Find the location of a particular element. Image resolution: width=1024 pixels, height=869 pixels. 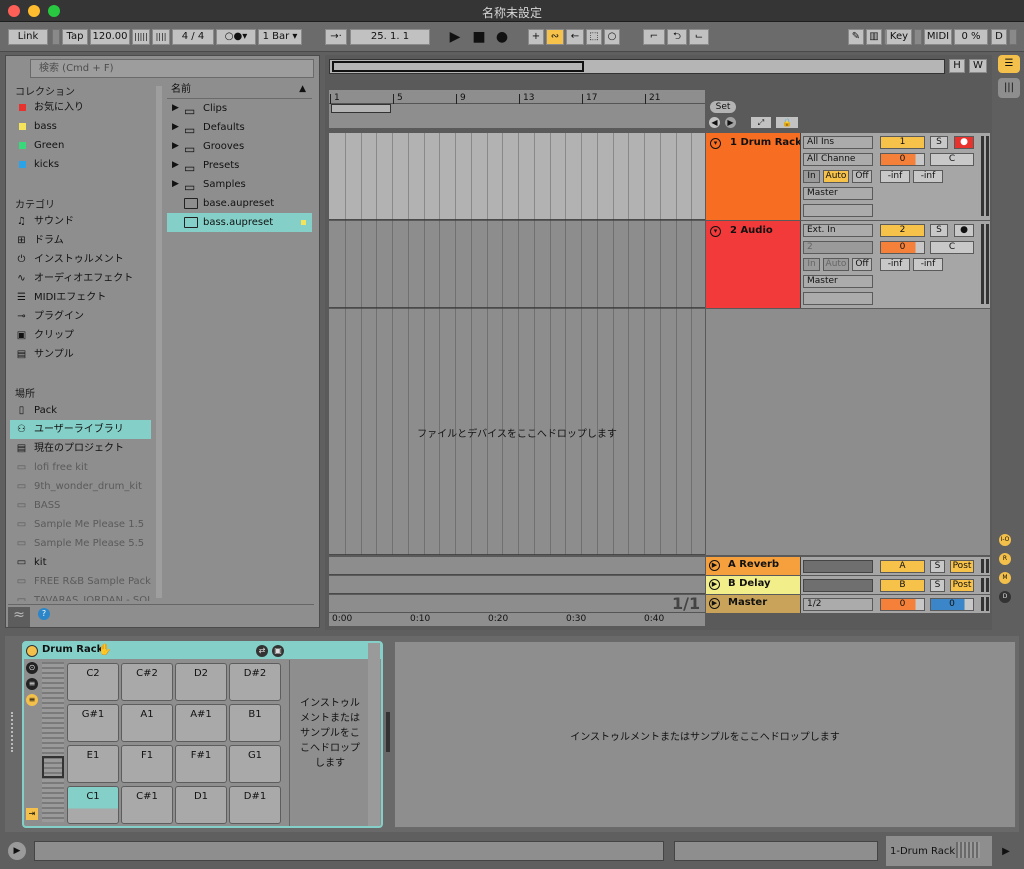

pad-overview is located at coordinates (53, 742).